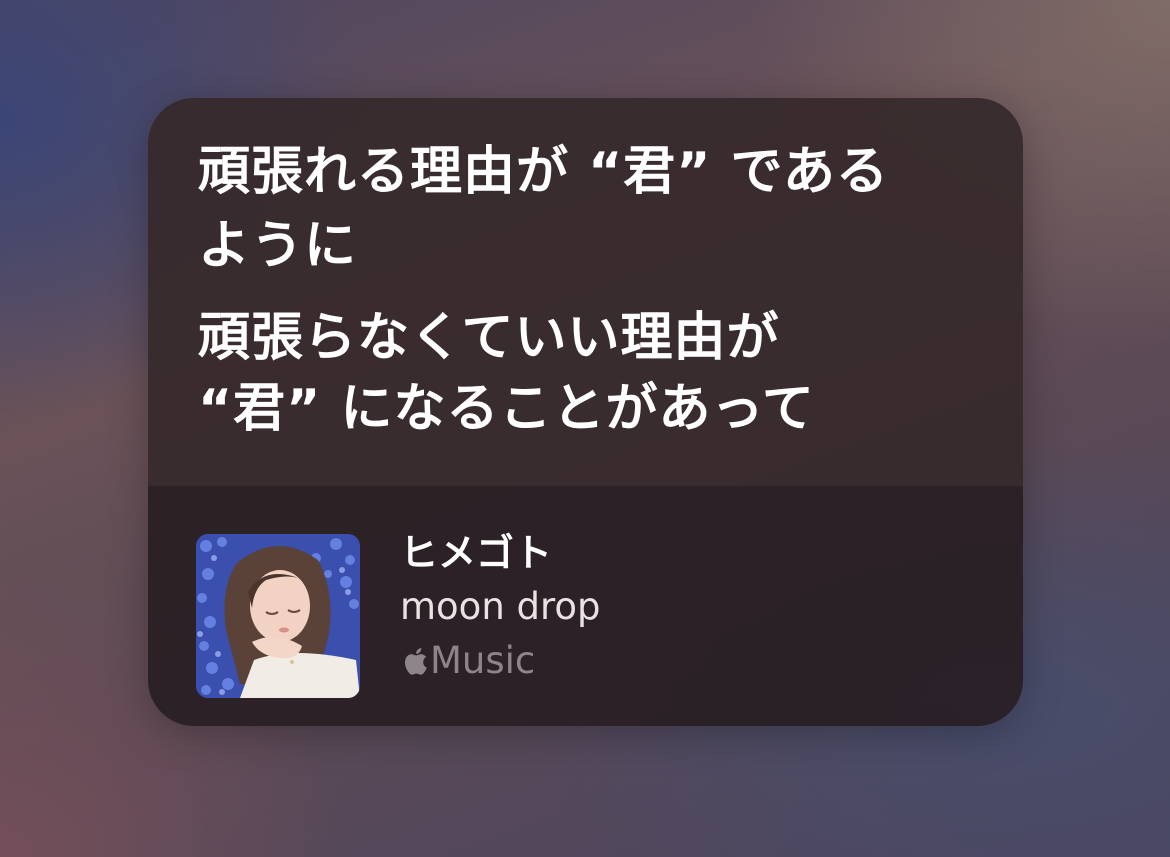 This screenshot has height=857, width=1170. I want to click on album-artwork-illustration, so click(278, 616).